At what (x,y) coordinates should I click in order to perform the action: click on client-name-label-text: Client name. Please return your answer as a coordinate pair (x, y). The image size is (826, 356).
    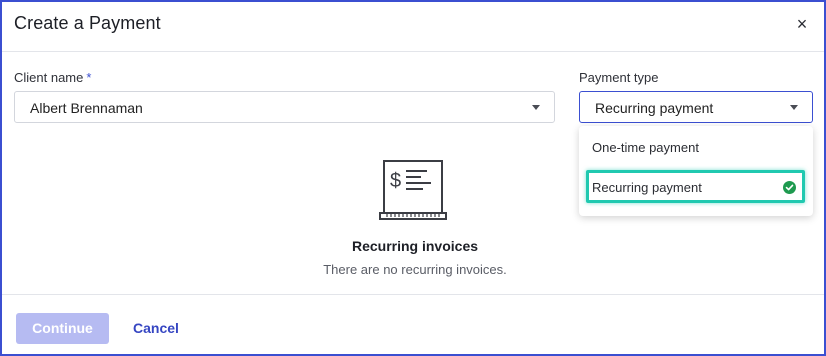
    Looking at the image, I should click on (49, 77).